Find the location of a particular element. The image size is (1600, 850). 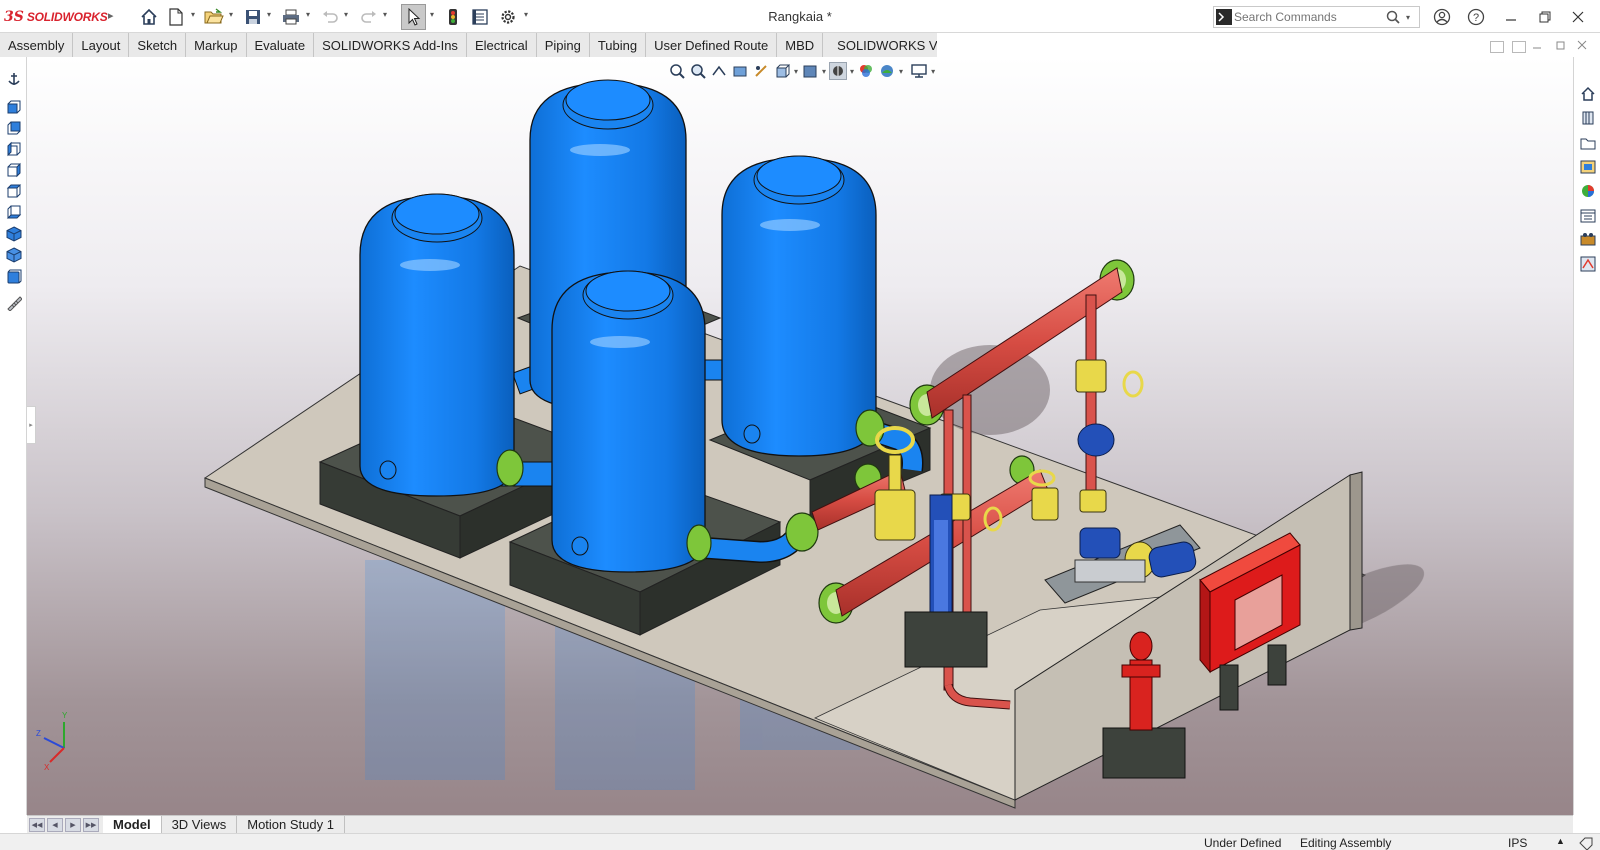

print-dropdown-icon: ▾ is located at coordinates (308, 14).